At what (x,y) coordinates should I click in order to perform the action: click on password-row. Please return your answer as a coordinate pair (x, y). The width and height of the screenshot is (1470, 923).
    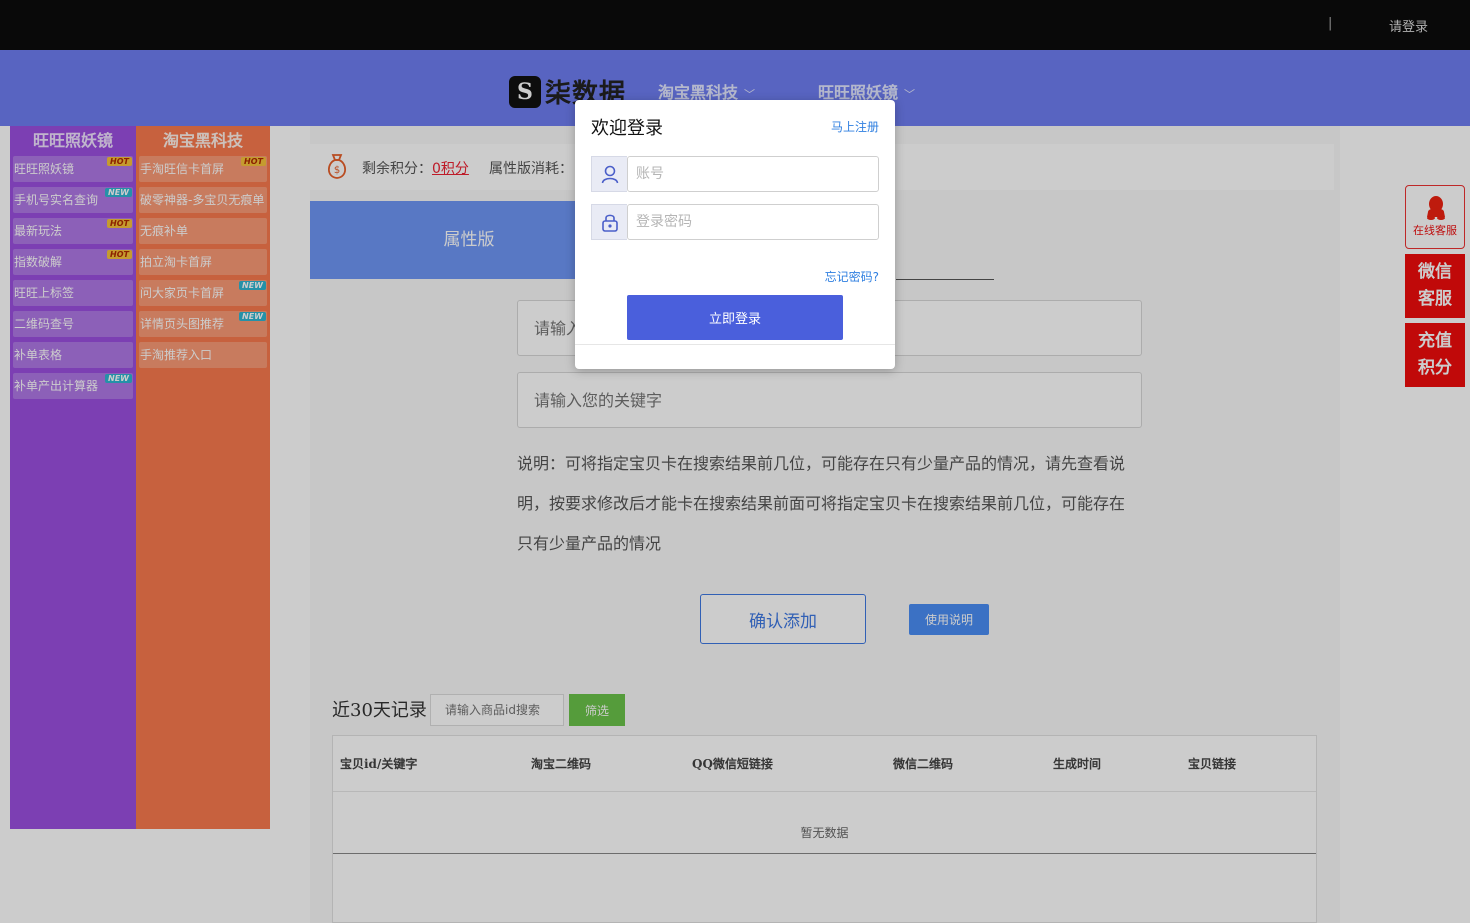
    Looking at the image, I should click on (735, 222).